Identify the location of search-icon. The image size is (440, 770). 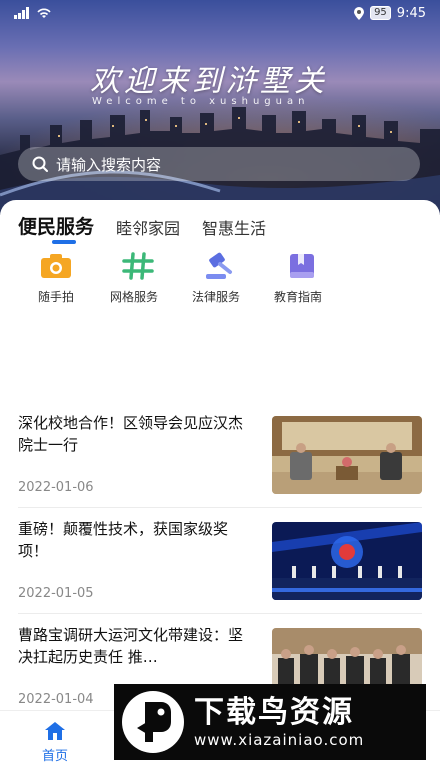
(40, 164).